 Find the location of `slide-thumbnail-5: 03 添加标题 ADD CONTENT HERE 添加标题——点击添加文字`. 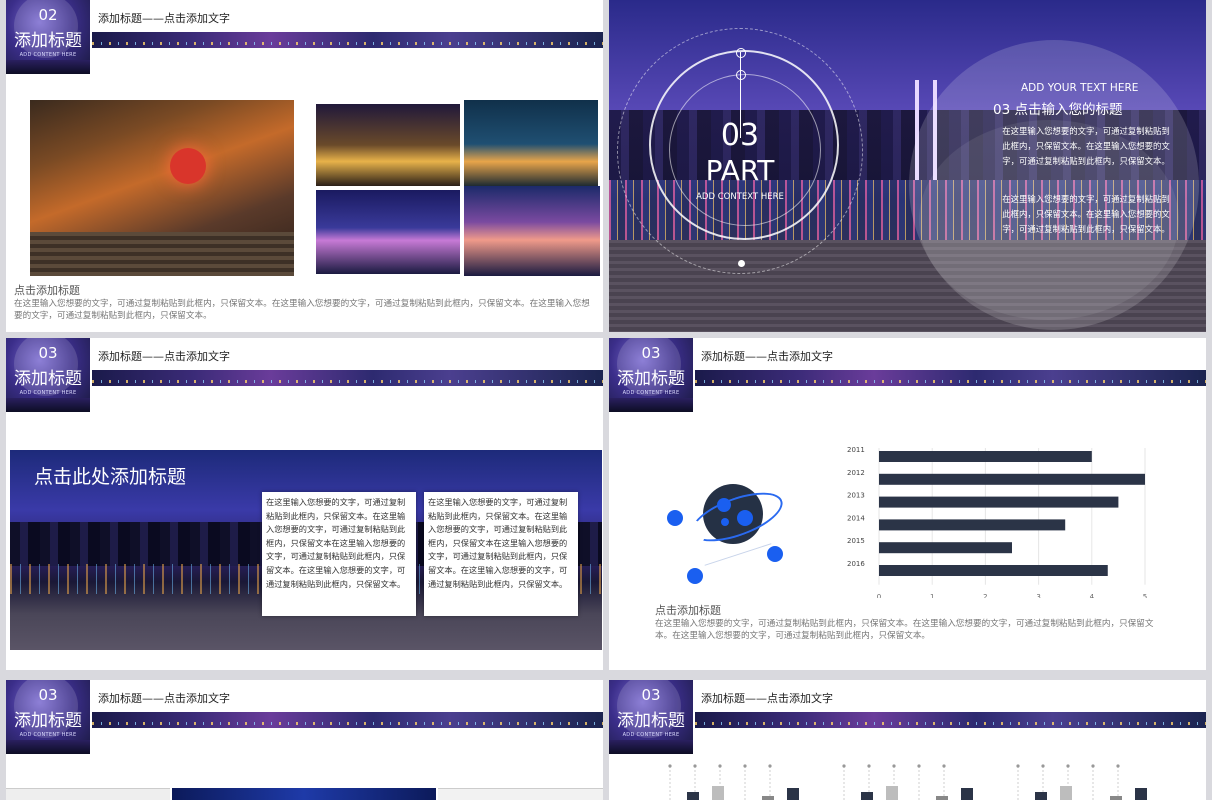

slide-thumbnail-5: 03 添加标题 ADD CONTENT HERE 添加标题——点击添加文字 is located at coordinates (304, 740).